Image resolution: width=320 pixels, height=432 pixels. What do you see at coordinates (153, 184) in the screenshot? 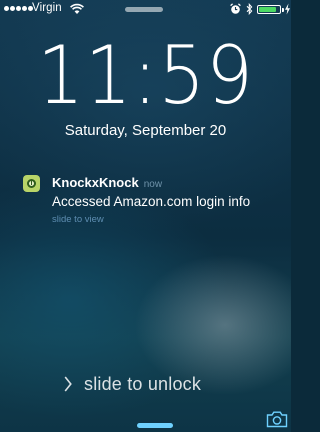
I see `notification-time: now` at bounding box center [153, 184].